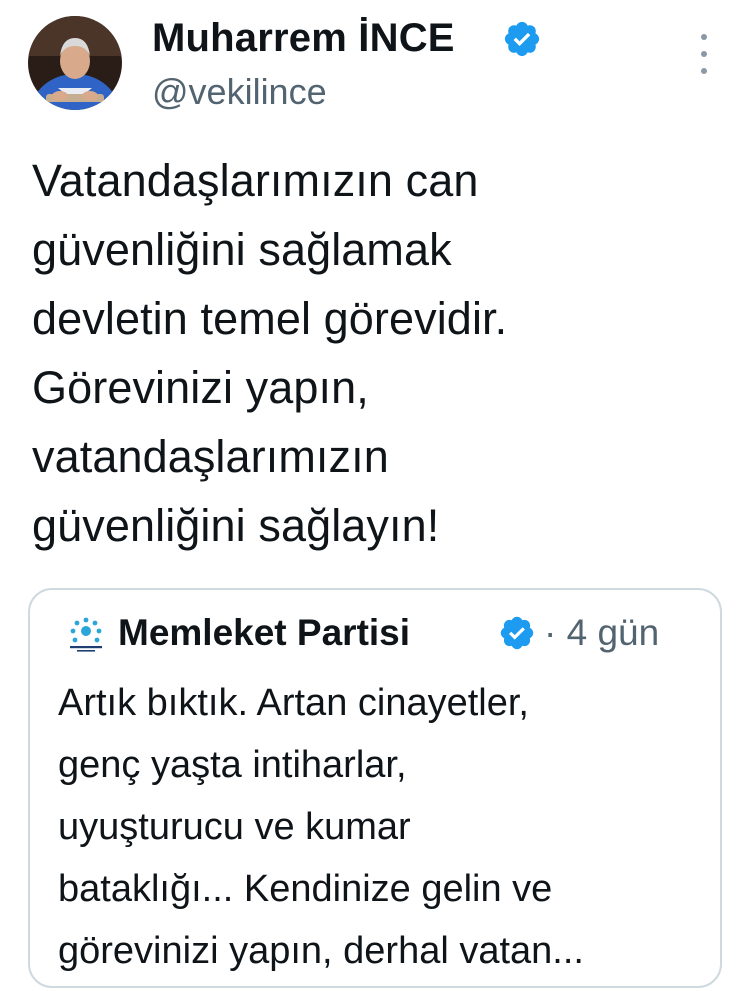  What do you see at coordinates (264, 633) in the screenshot?
I see `quote-author-name: Memleket Partisi` at bounding box center [264, 633].